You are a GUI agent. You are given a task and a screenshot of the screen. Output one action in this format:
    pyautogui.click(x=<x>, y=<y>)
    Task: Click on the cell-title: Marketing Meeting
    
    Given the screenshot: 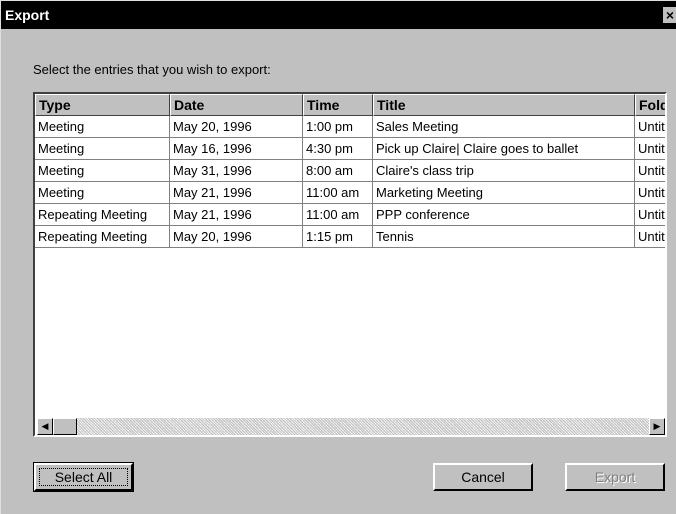 What is the action you would take?
    pyautogui.click(x=504, y=193)
    